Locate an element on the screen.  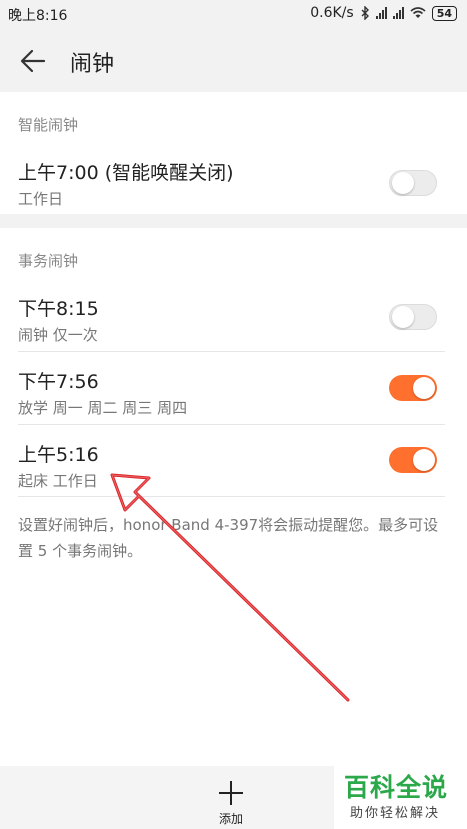
alarm-item: 上午5:16 起床 工作日 is located at coordinates (233, 465).